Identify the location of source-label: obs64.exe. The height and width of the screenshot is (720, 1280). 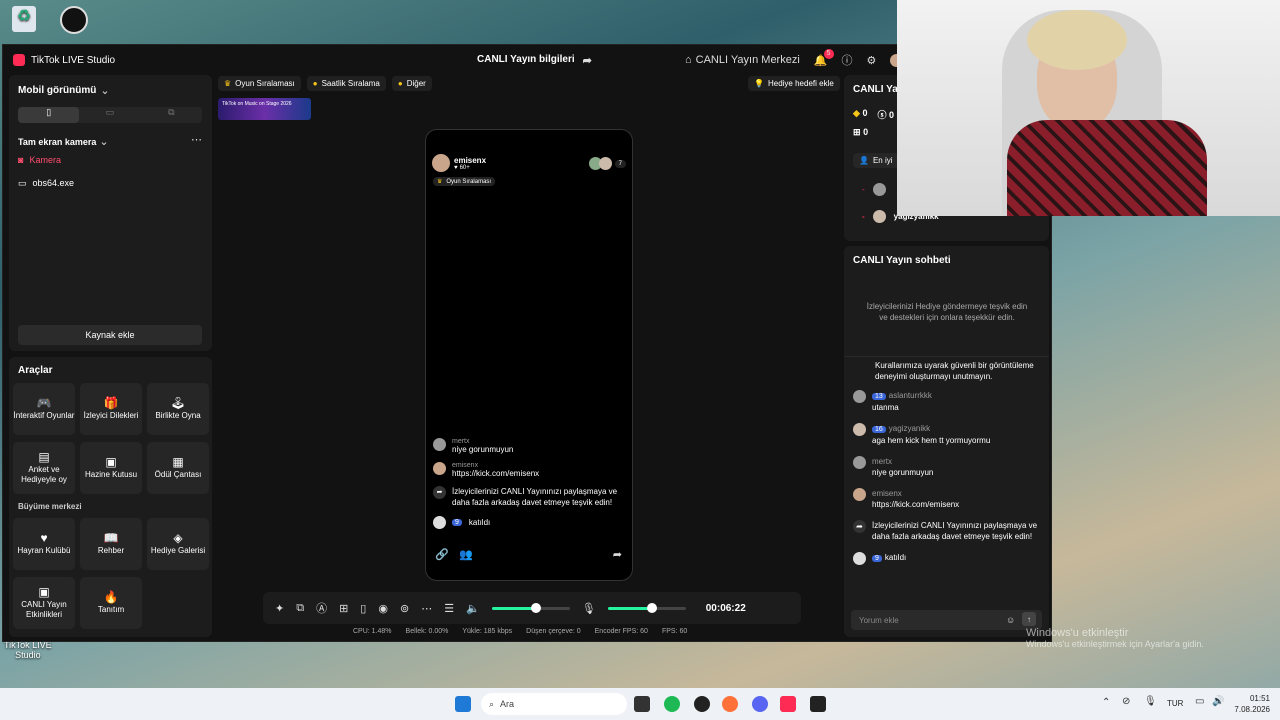
(53, 183).